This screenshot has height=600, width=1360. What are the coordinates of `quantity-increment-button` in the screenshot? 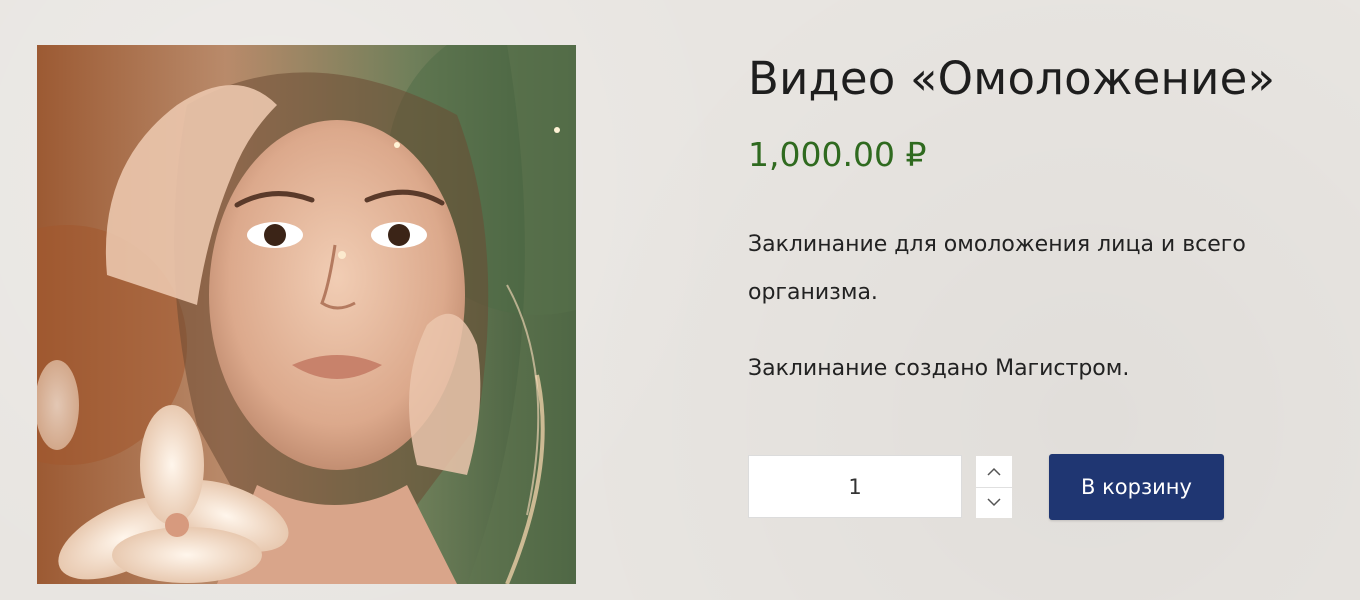 It's located at (994, 471).